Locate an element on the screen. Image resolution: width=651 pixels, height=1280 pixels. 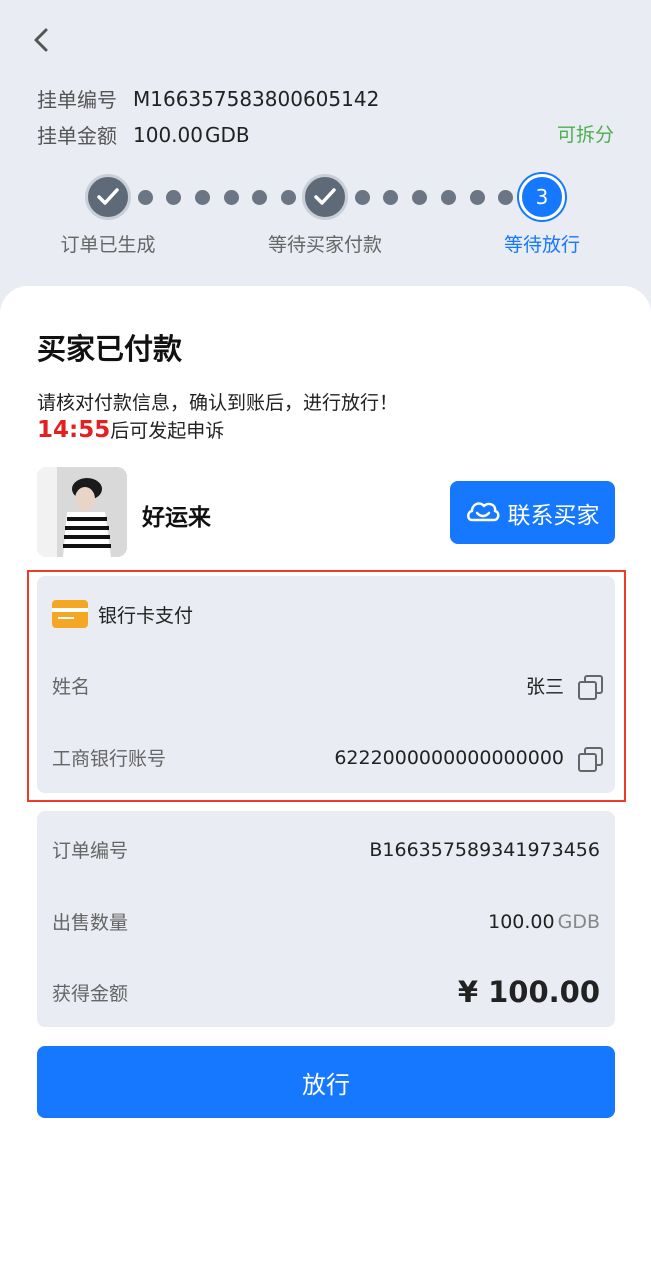
splittable-tag: 可拆分 is located at coordinates (585, 135).